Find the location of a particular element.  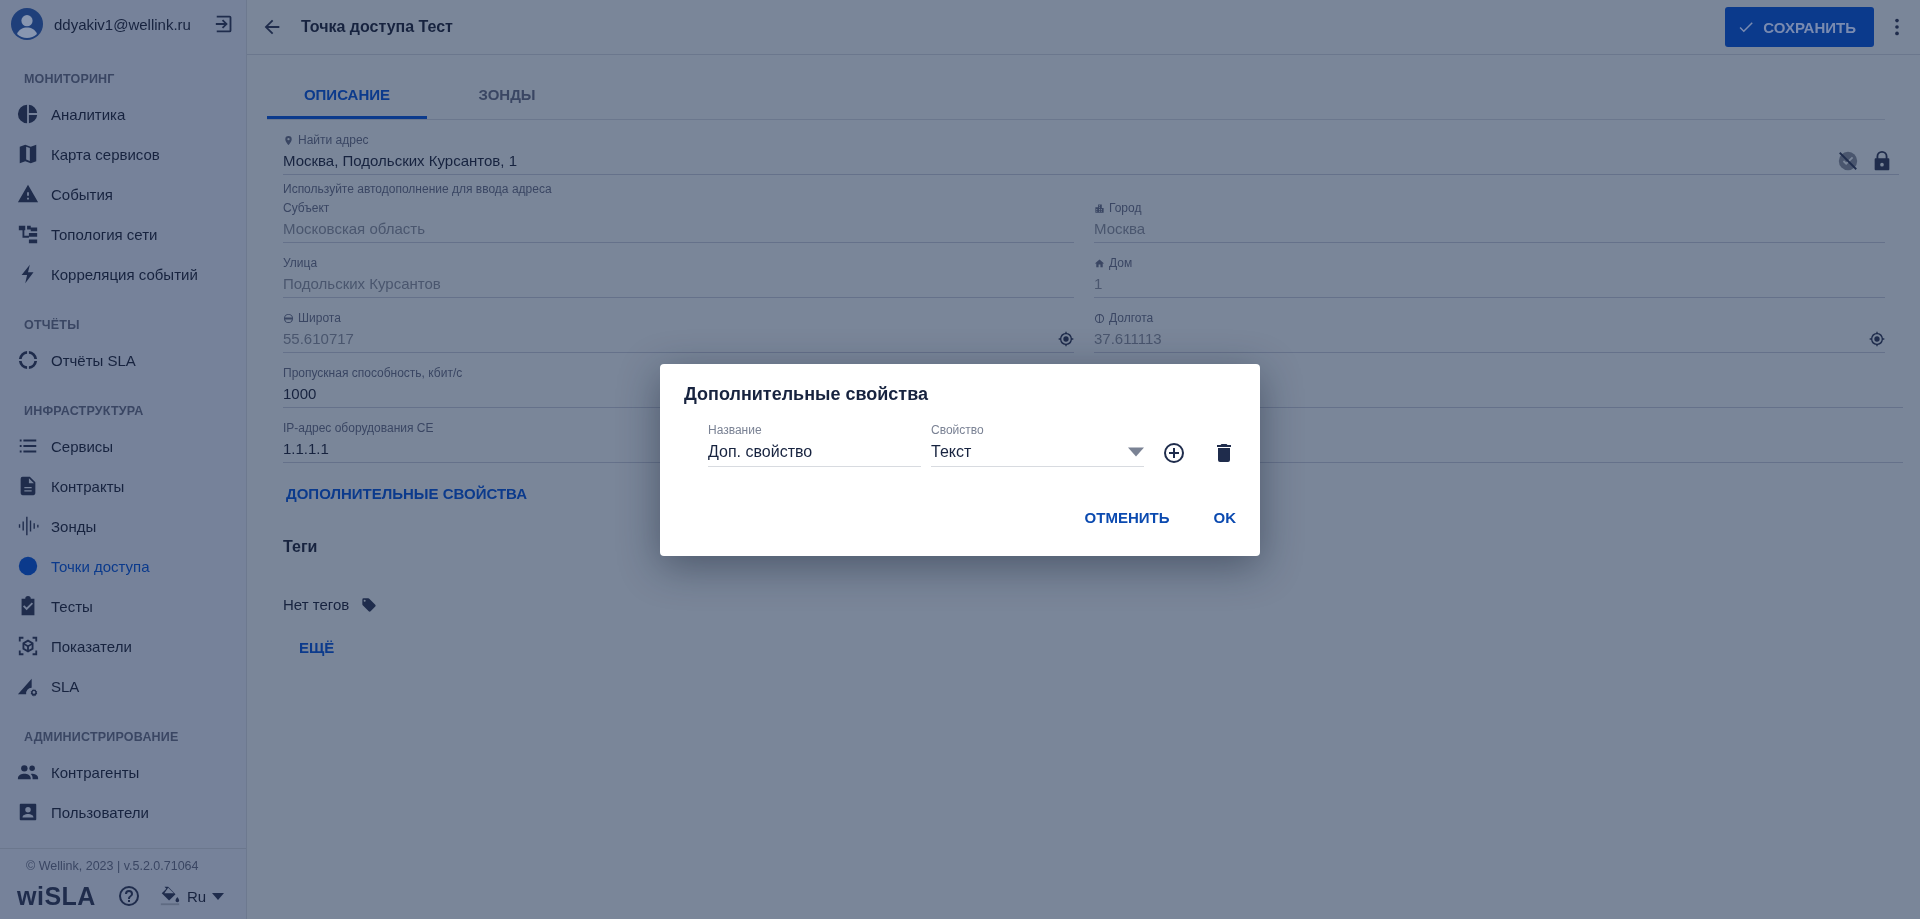

user-card-icon is located at coordinates (28, 812).